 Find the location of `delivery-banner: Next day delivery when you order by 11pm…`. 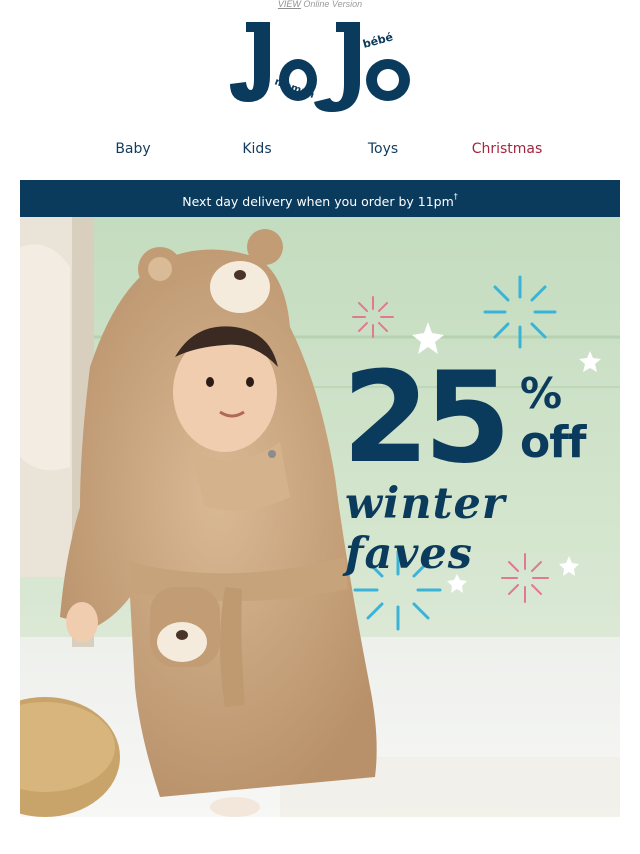

delivery-banner: Next day delivery when you order by 11pm… is located at coordinates (320, 198).